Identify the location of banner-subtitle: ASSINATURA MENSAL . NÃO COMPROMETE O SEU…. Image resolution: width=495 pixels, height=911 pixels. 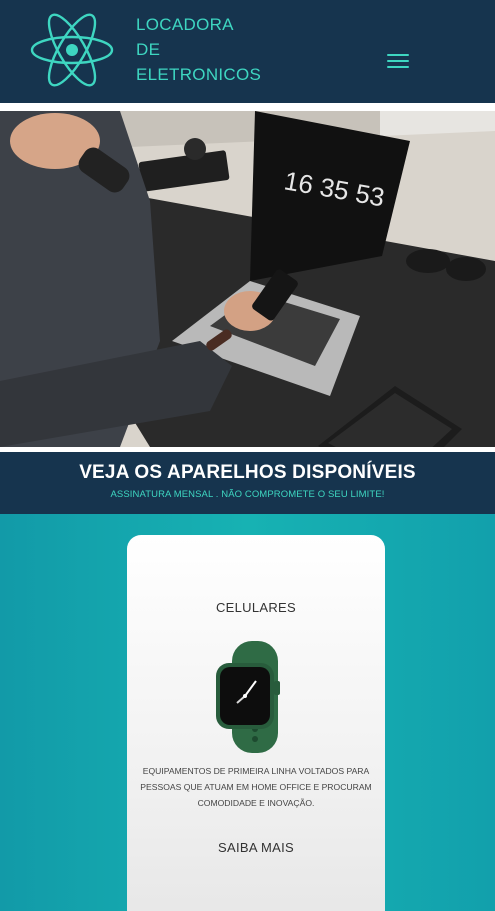
(247, 494).